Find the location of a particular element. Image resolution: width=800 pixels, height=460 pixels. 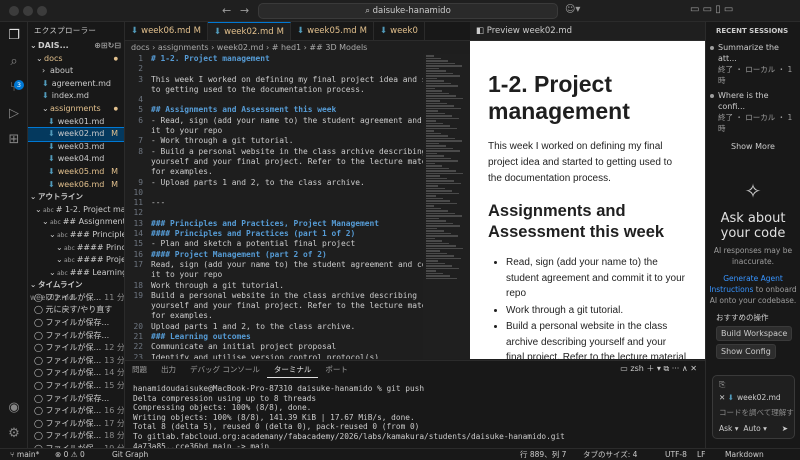

timeline-item: ◯ ファイルが保... 12 分 is located at coordinates (76, 348).